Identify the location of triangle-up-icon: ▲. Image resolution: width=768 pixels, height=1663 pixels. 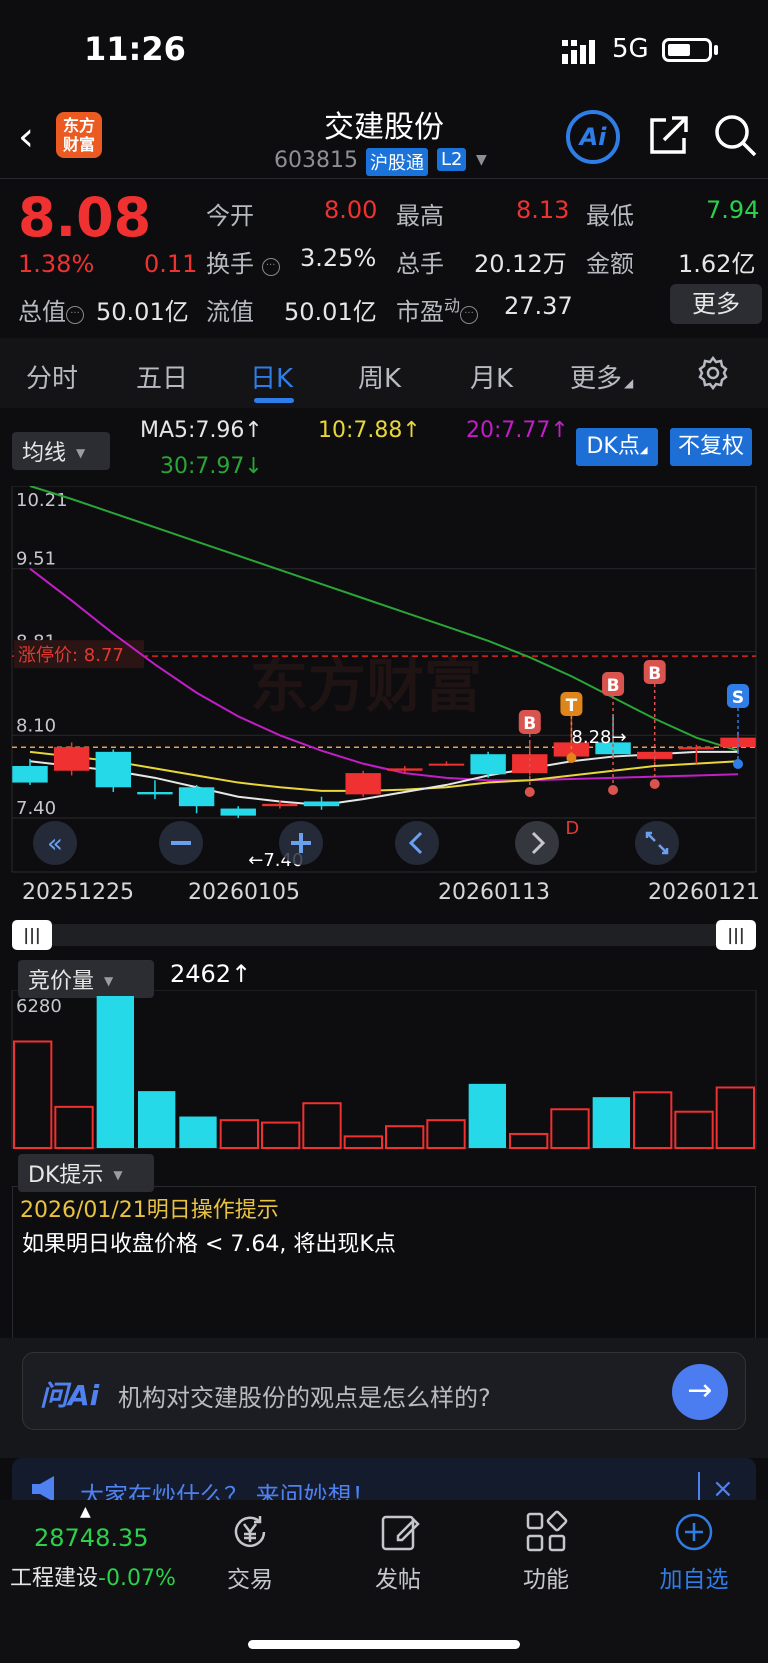
(85, 1512).